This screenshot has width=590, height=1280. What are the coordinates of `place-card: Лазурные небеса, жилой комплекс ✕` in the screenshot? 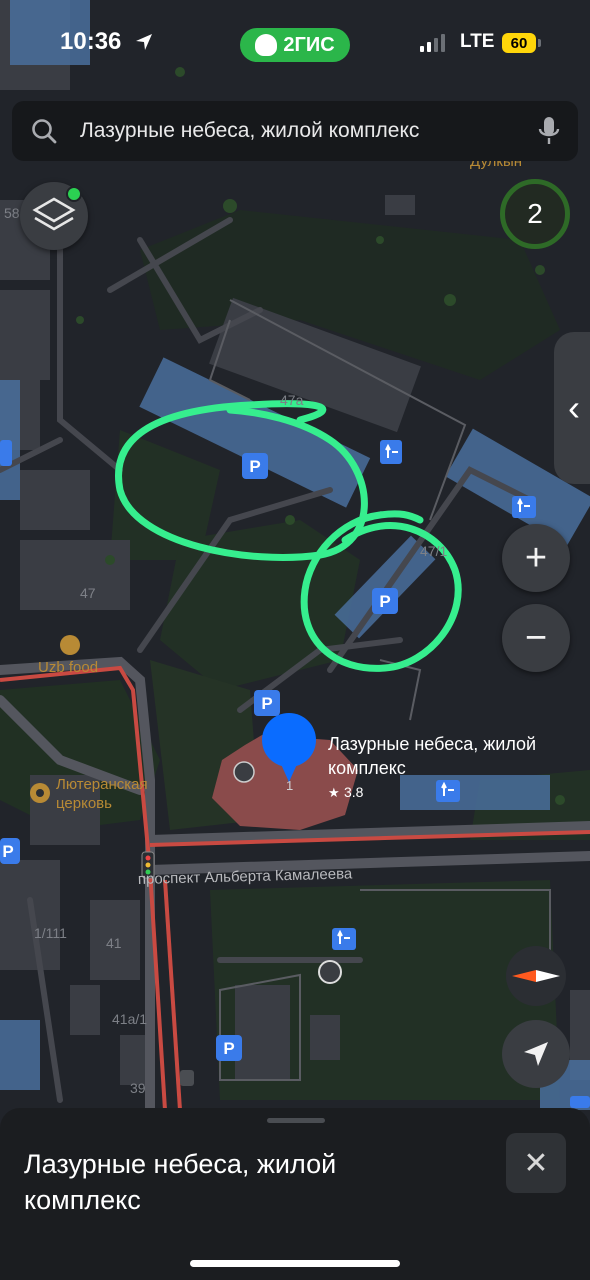 It's located at (295, 1194).